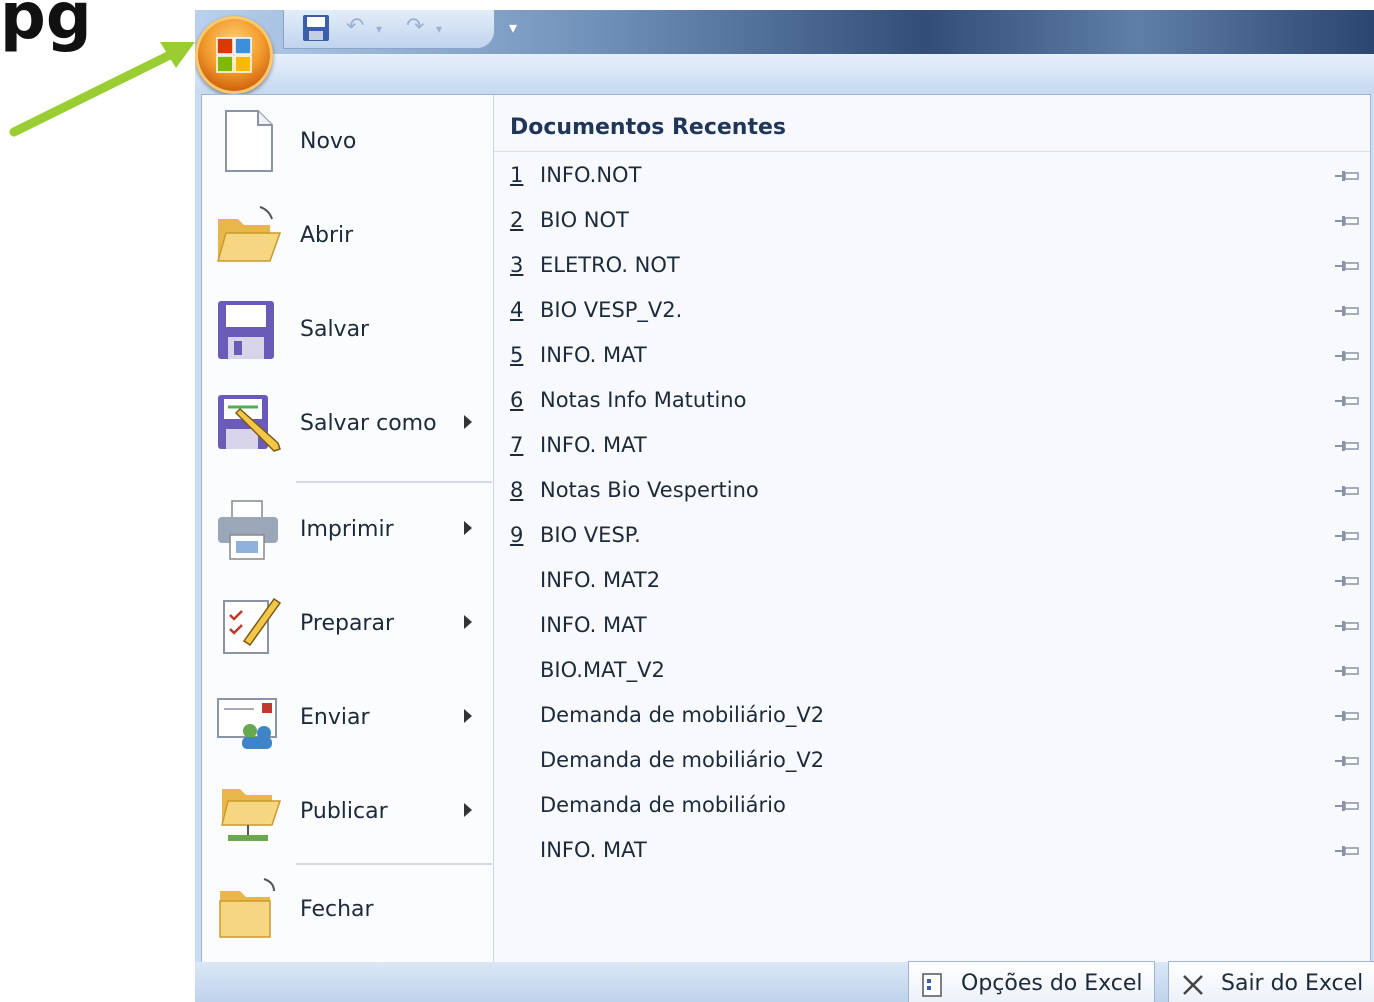 This screenshot has height=1002, width=1374. What do you see at coordinates (252, 625) in the screenshot?
I see `prepare-icon` at bounding box center [252, 625].